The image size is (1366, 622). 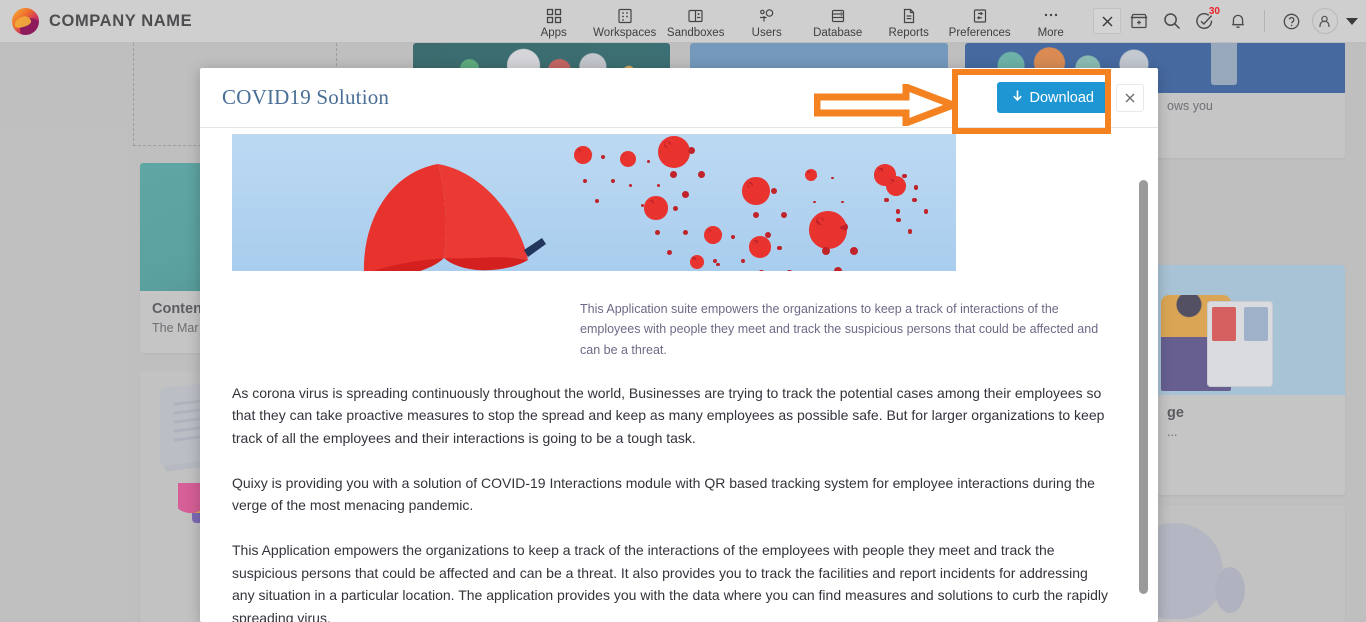 What do you see at coordinates (1291, 21) in the screenshot?
I see `help-circle-icon` at bounding box center [1291, 21].